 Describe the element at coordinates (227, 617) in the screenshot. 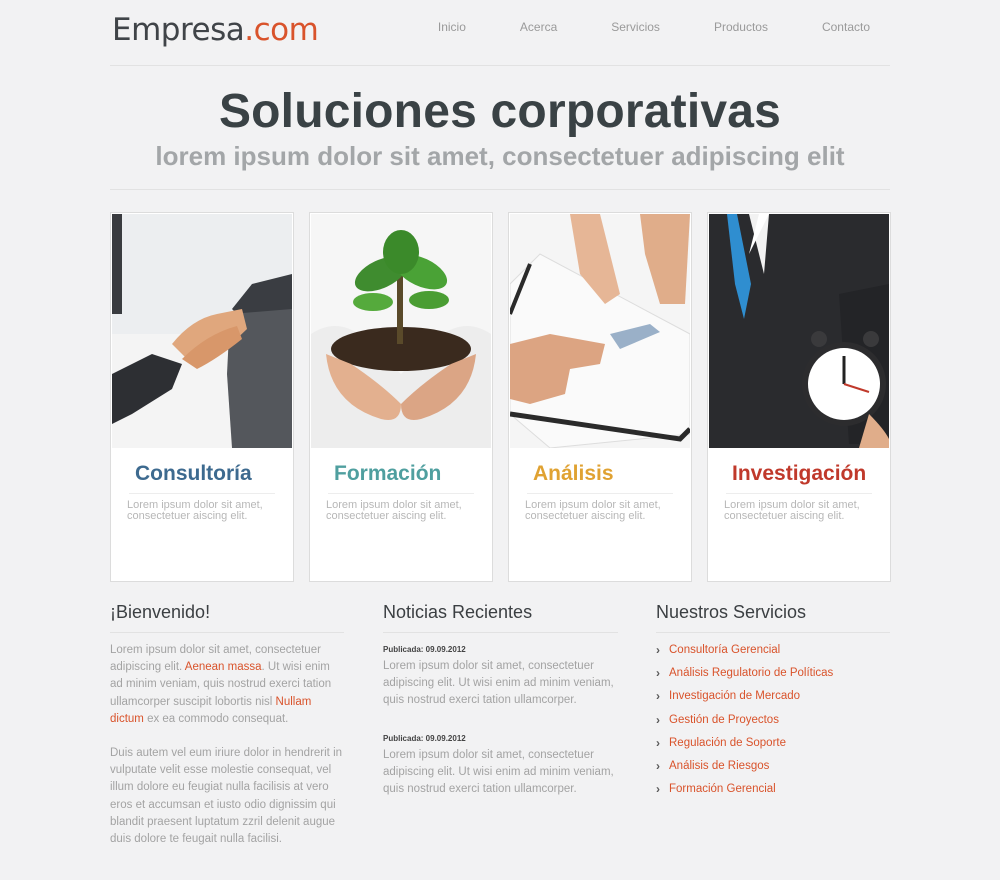

I see `welcome-heading: ¡Bienvenido!` at that location.